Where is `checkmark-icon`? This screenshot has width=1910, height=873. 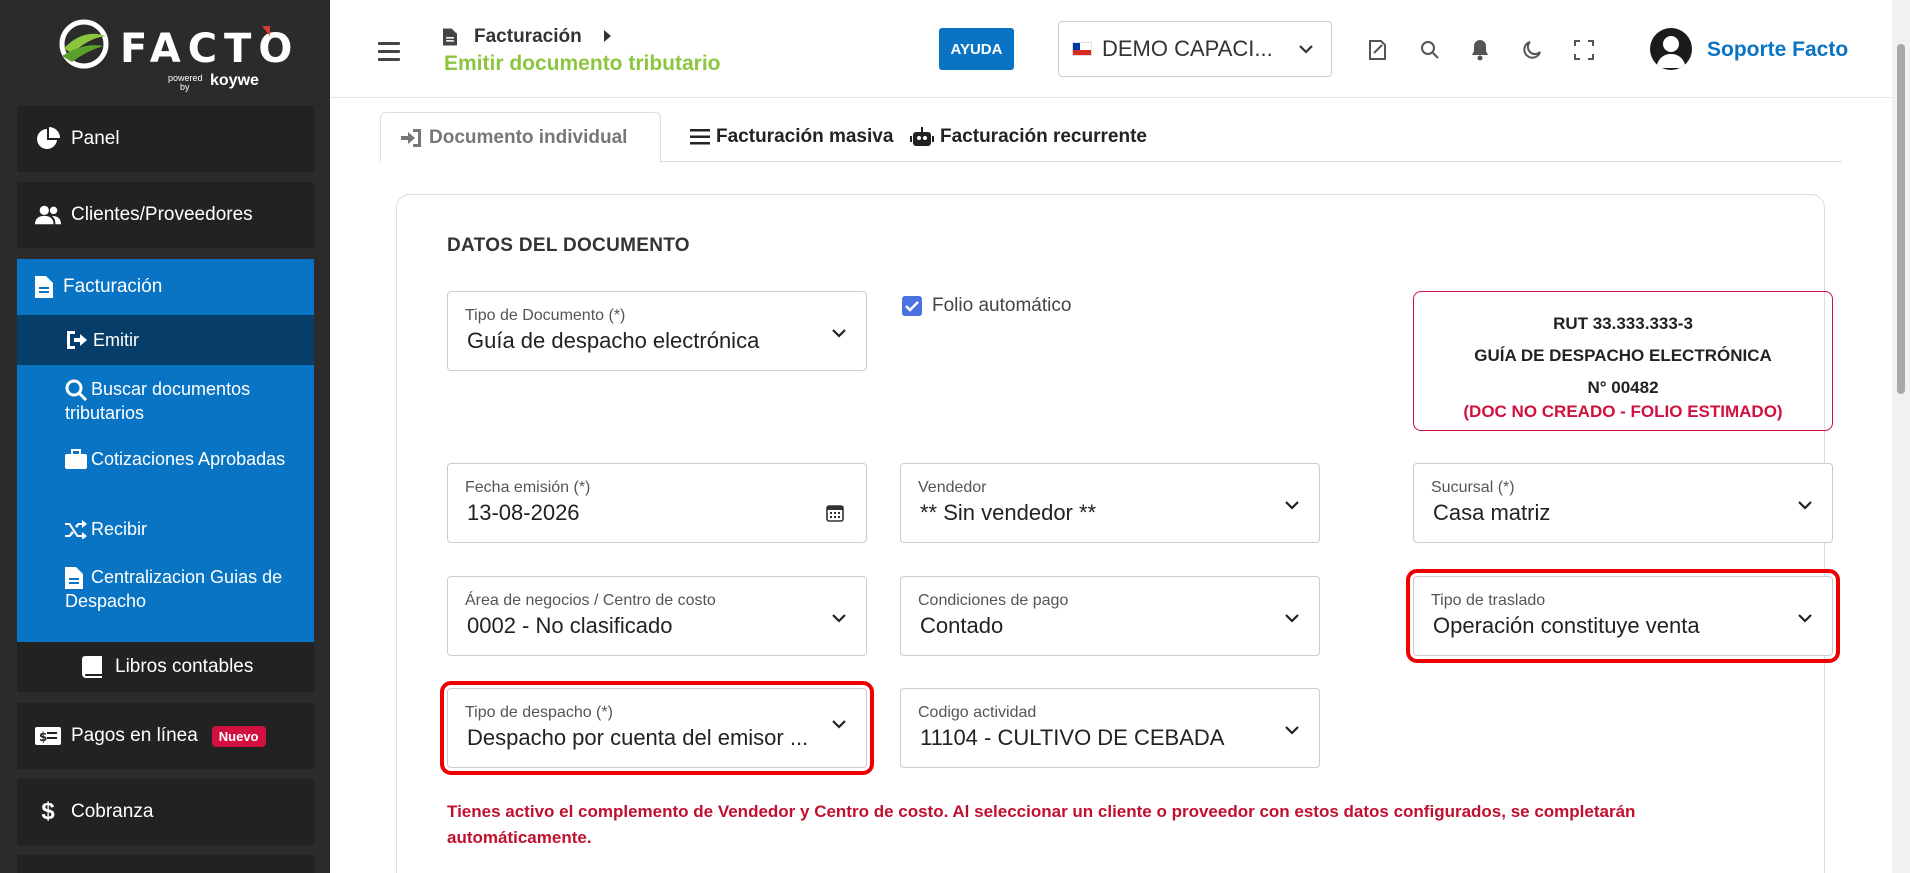 checkmark-icon is located at coordinates (912, 306).